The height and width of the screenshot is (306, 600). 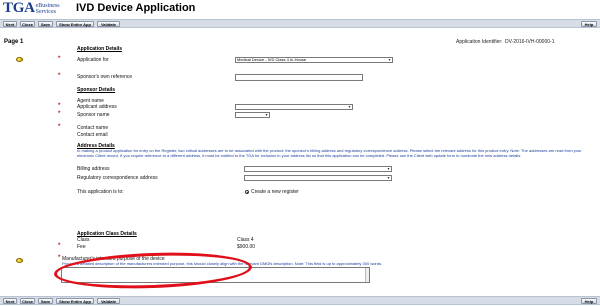 What do you see at coordinates (47, 9) in the screenshot?
I see `logo-subtext: eBusiness Services` at bounding box center [47, 9].